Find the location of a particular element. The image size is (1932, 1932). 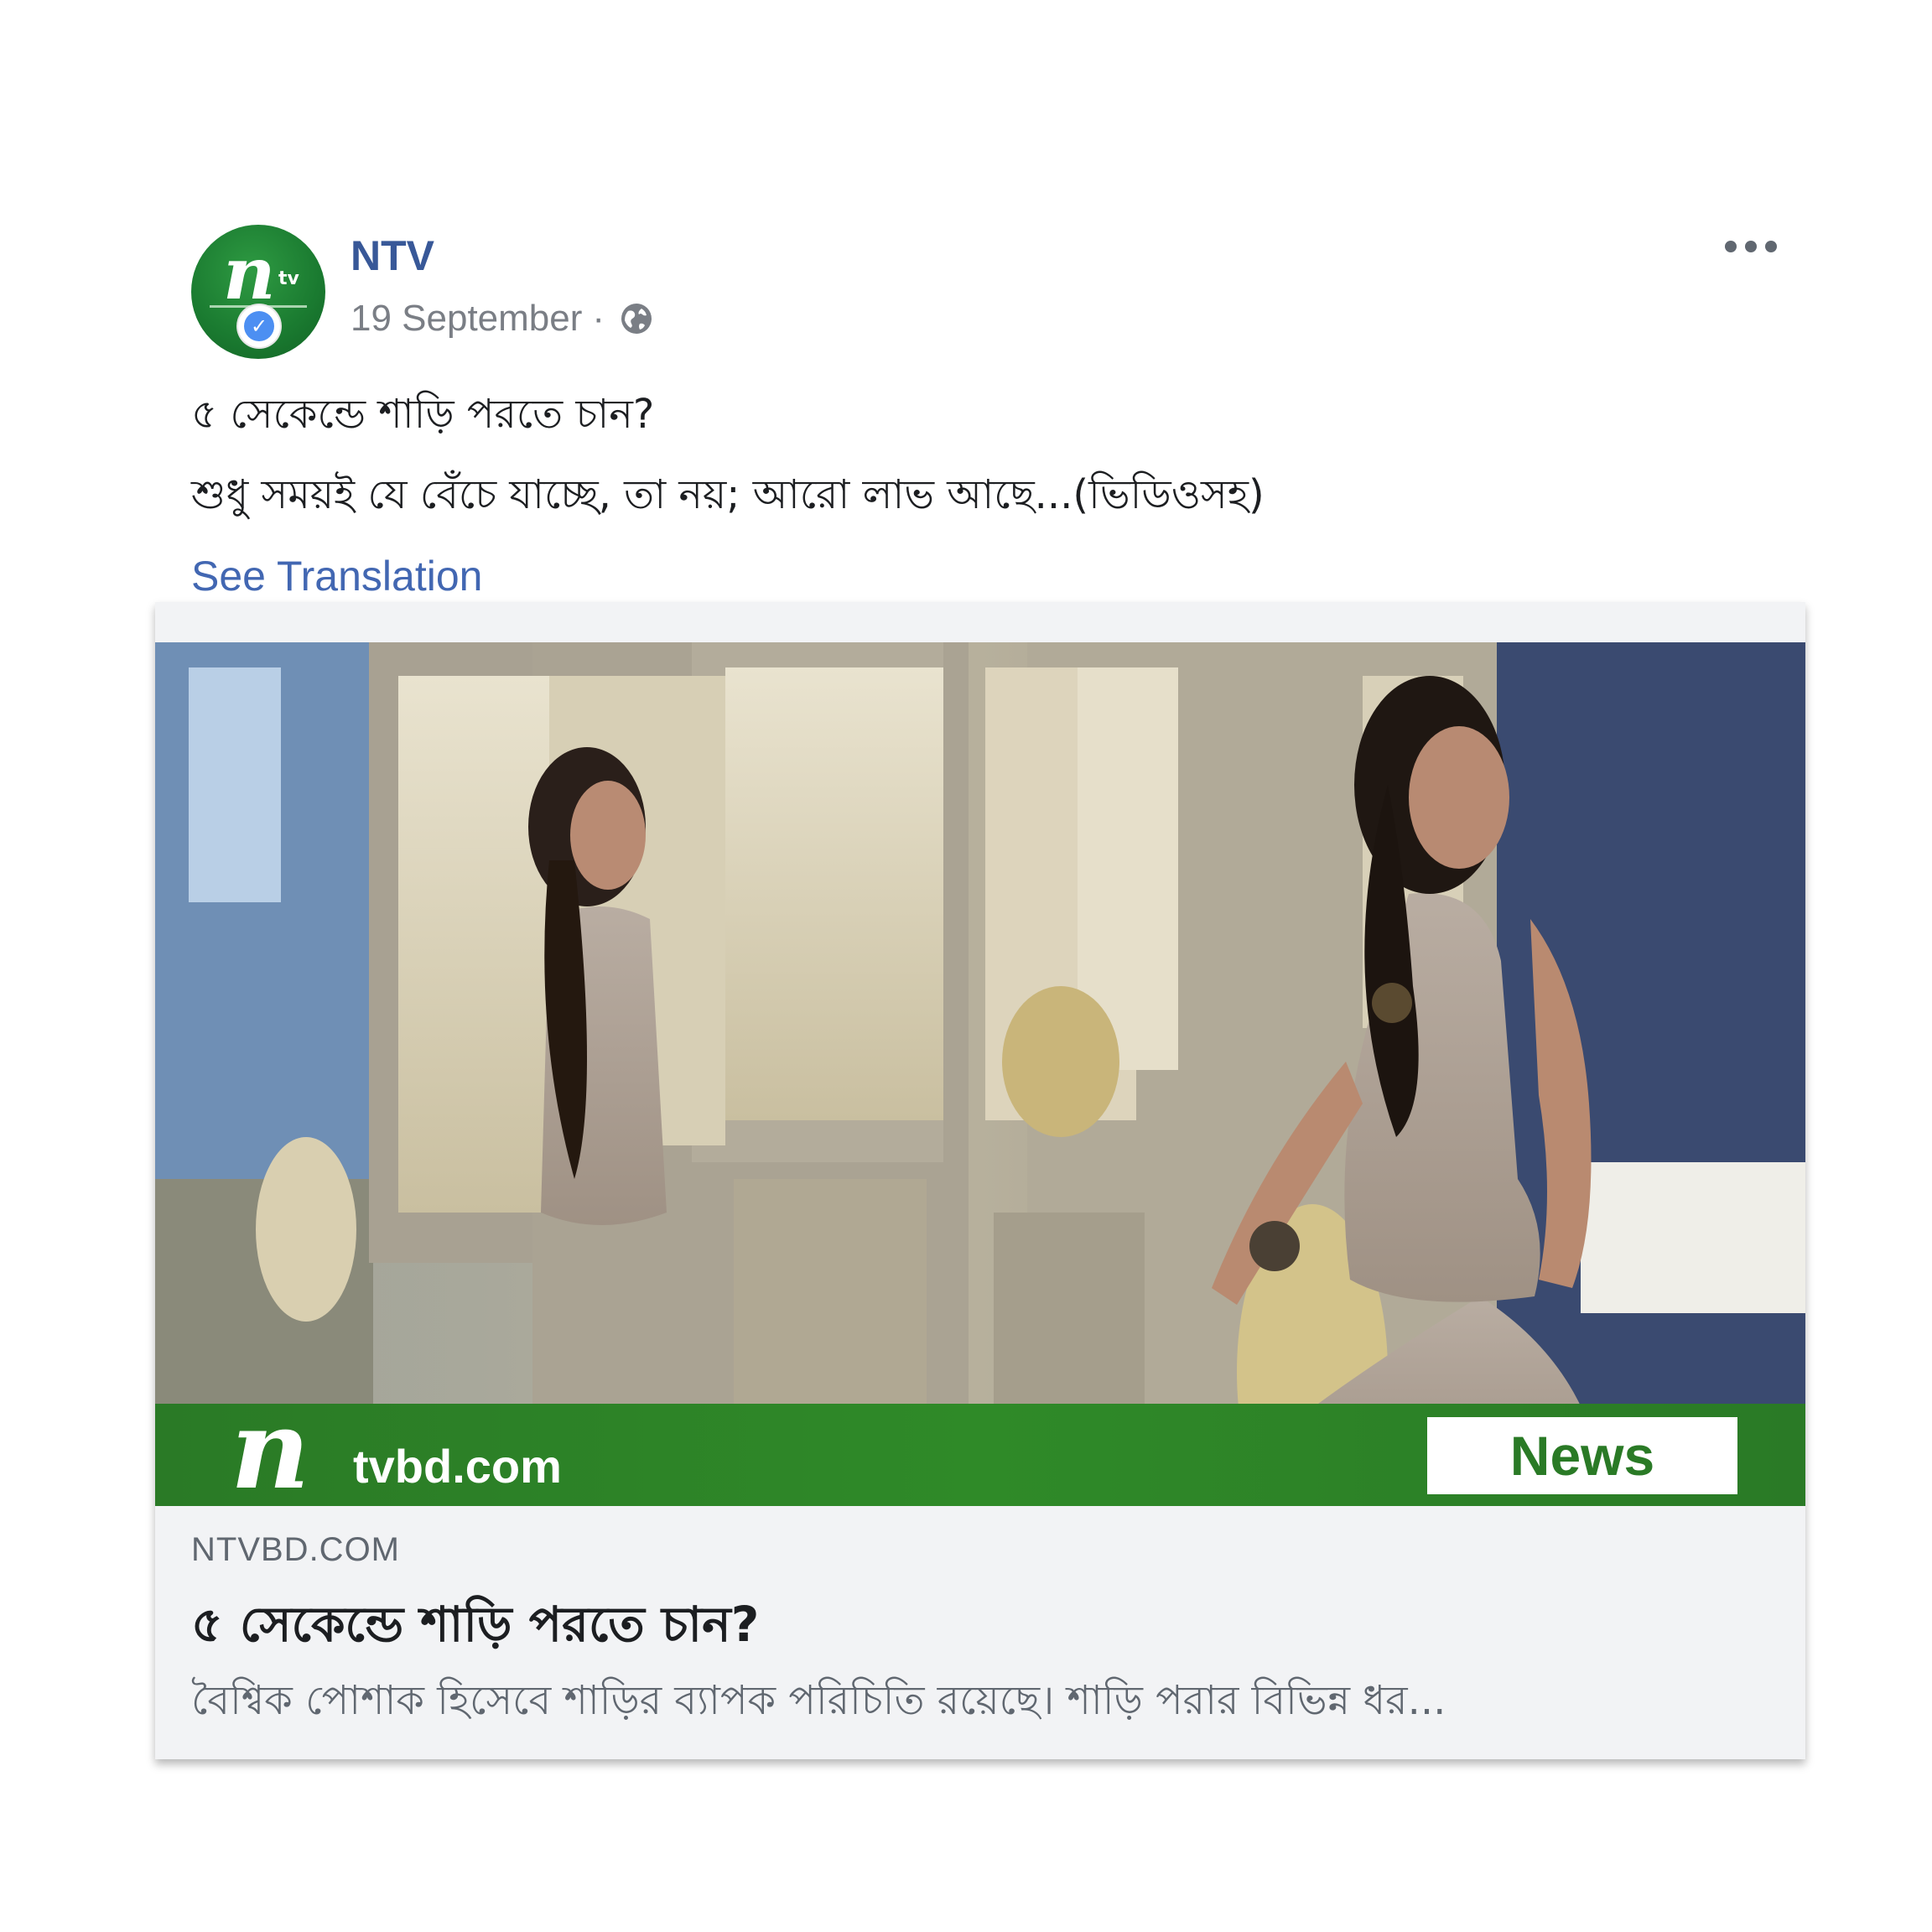

avatar-logo-mark: n is located at coordinates (249, 273).